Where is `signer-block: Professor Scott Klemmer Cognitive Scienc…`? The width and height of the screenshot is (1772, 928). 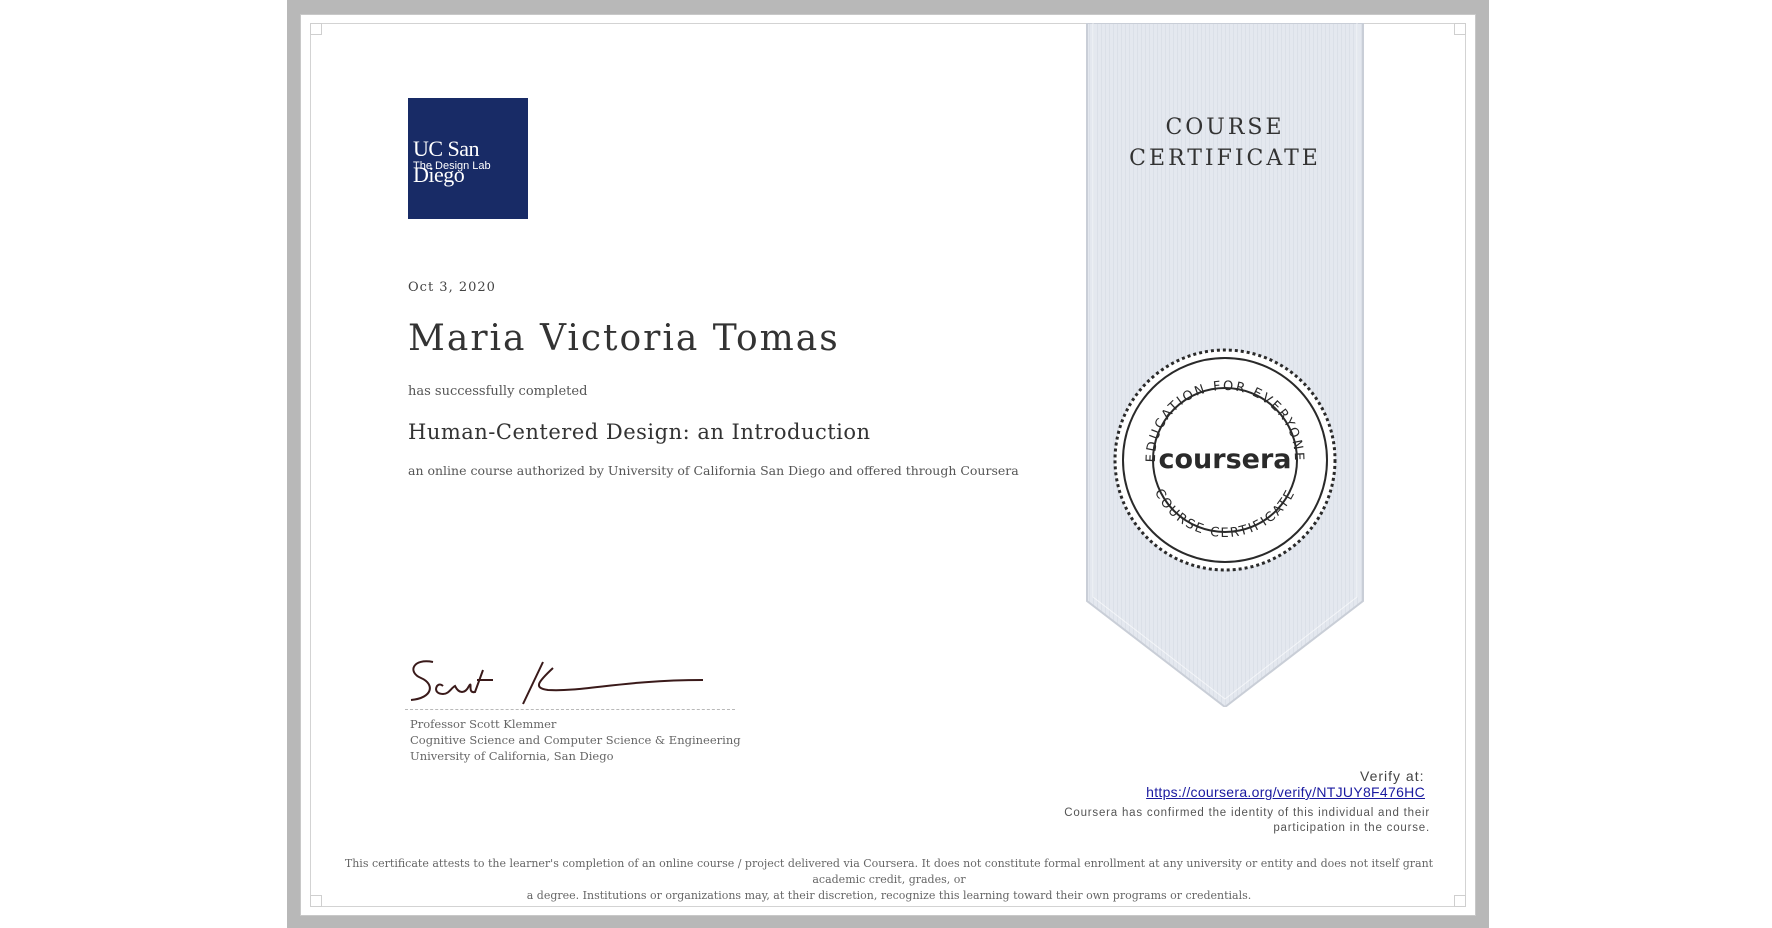
signer-block: Professor Scott Klemmer Cognitive Scienc… is located at coordinates (575, 740).